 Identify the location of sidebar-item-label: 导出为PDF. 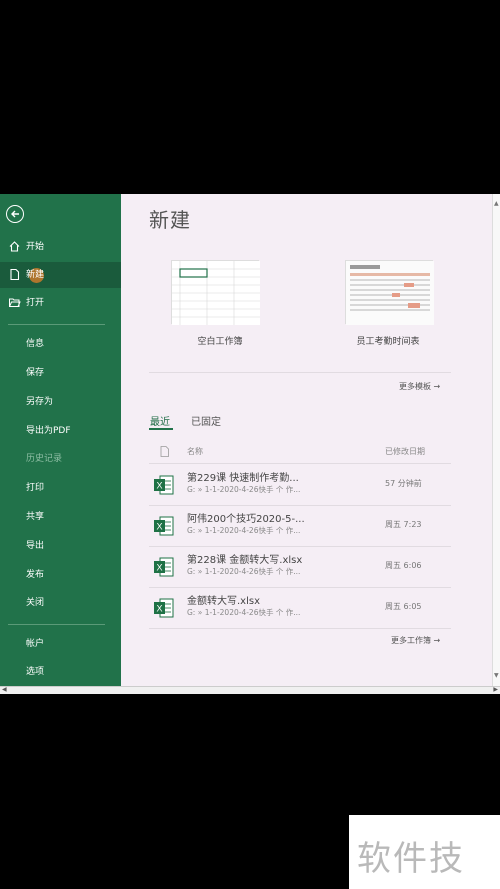
(48, 431).